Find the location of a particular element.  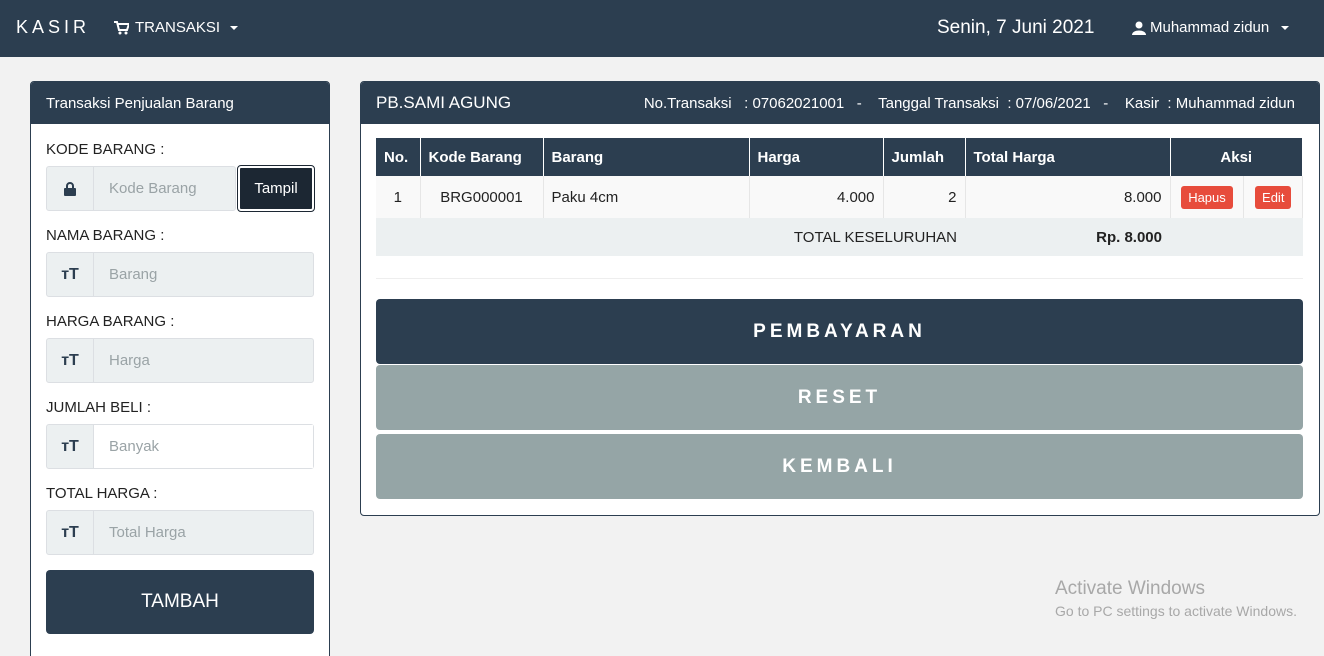

col-header-jumlah: Jumlah is located at coordinates (924, 157).